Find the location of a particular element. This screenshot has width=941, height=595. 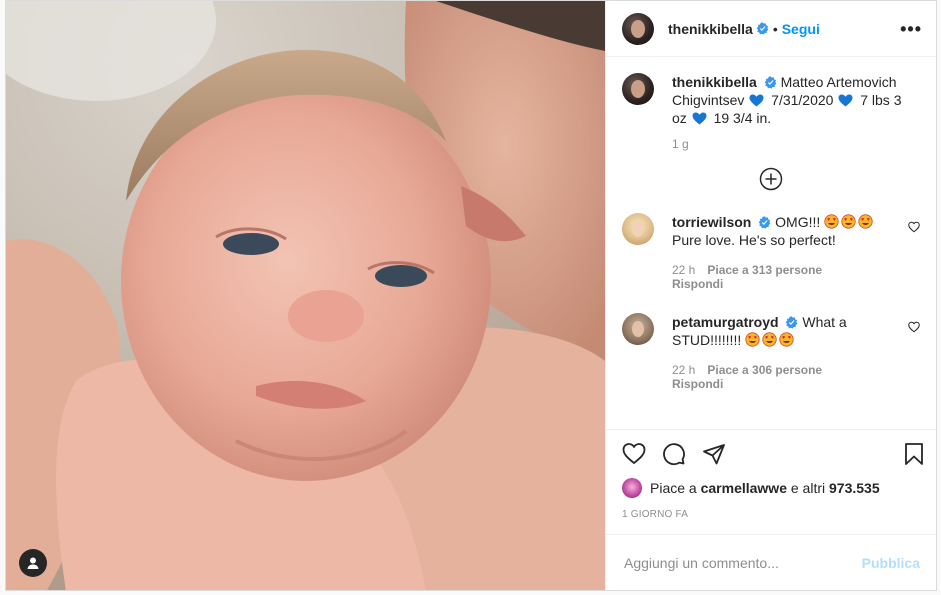

user-icon is located at coordinates (33, 563).